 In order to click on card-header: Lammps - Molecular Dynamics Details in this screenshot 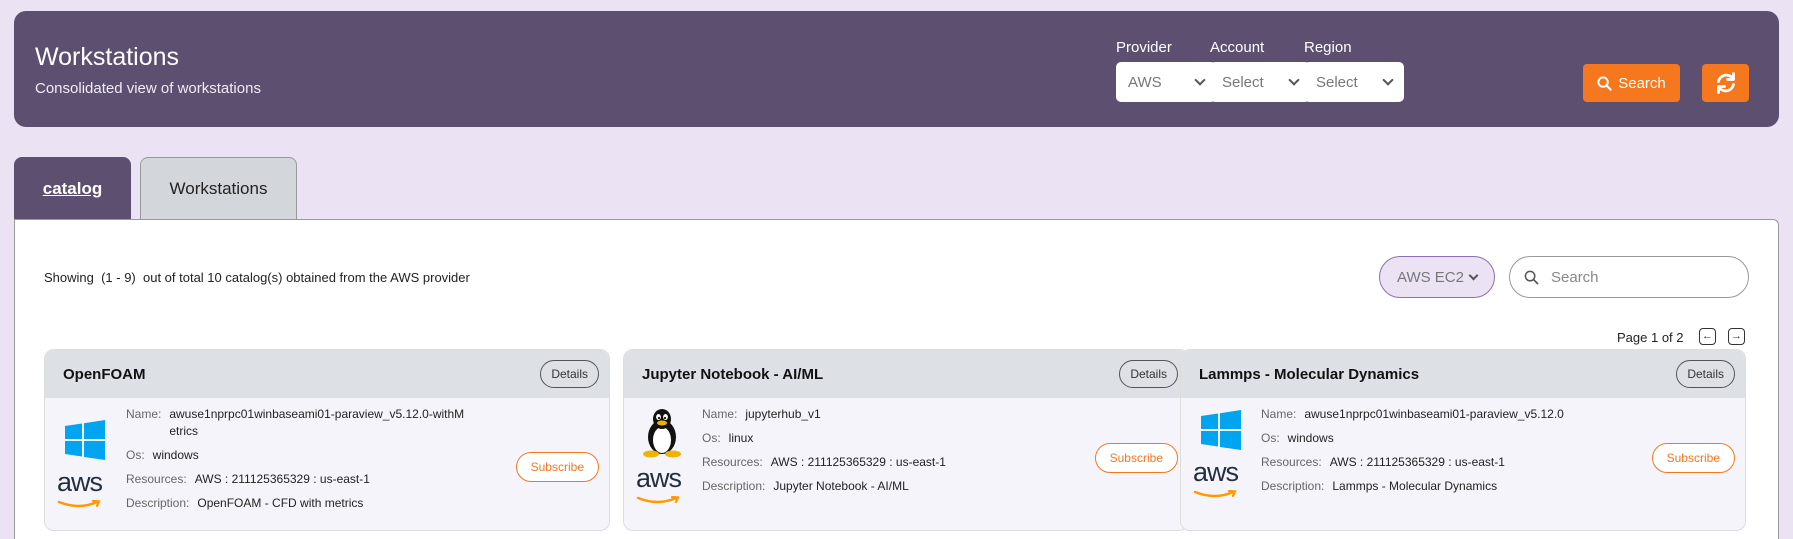, I will do `click(1463, 374)`.